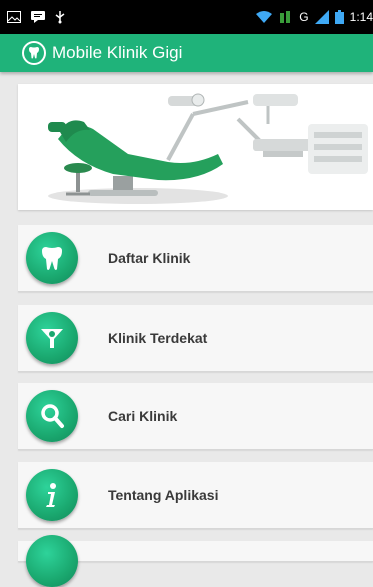 The image size is (373, 587). Describe the element at coordinates (186, 17) in the screenshot. I see `status-bar: G 1:14` at that location.